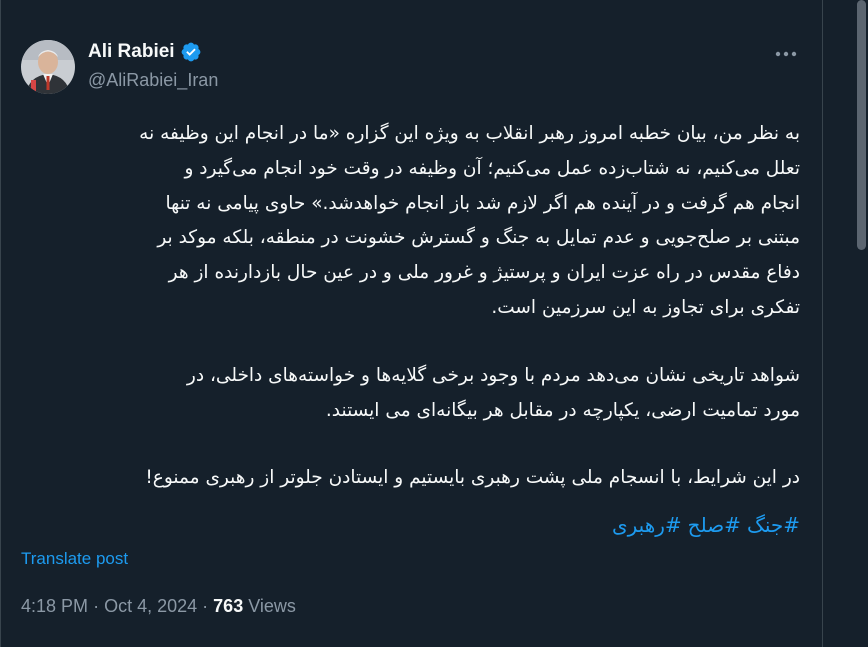 This screenshot has height=647, width=868. What do you see at coordinates (0, 323) in the screenshot?
I see `column-border-left` at bounding box center [0, 323].